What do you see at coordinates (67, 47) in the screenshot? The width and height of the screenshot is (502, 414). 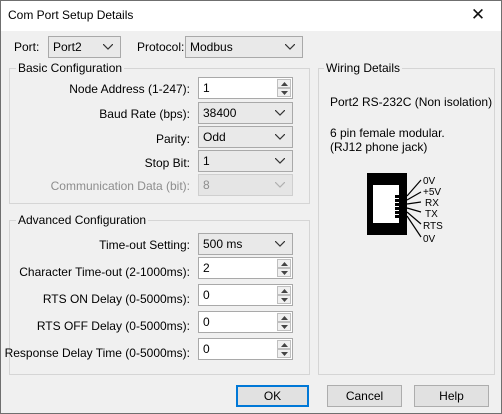 I see `port-select-value: Port2` at bounding box center [67, 47].